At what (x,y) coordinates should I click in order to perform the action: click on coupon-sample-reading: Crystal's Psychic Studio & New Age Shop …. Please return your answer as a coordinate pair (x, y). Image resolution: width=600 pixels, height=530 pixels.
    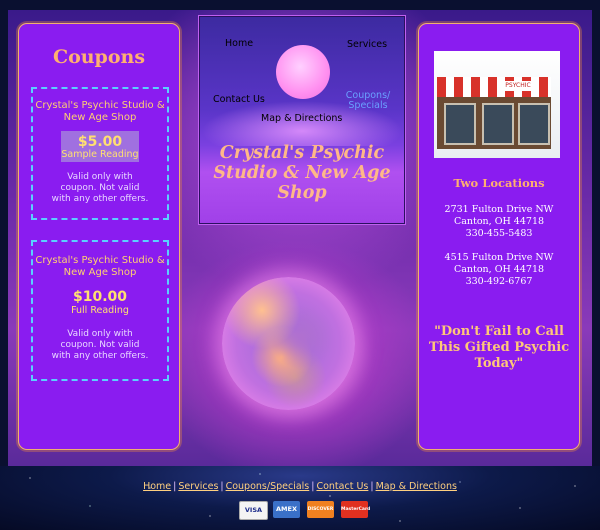
    Looking at the image, I should click on (100, 153).